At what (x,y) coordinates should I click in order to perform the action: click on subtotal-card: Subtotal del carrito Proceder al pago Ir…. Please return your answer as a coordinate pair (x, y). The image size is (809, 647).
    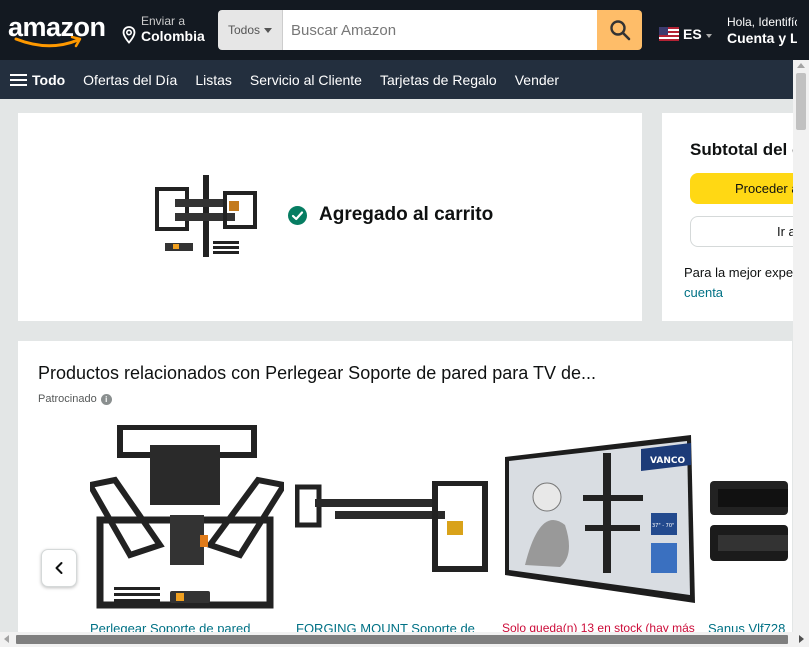
    Looking at the image, I should click on (735, 217).